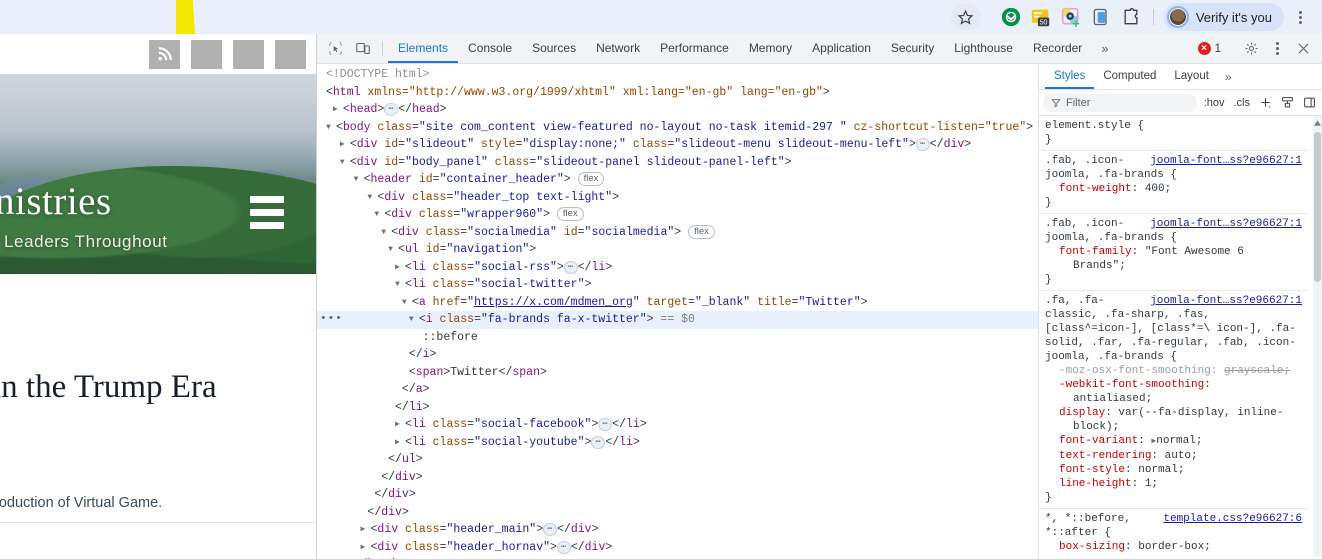 This screenshot has height=559, width=1322. What do you see at coordinates (1158, 189) in the screenshot?
I see `css-value: 400;` at bounding box center [1158, 189].